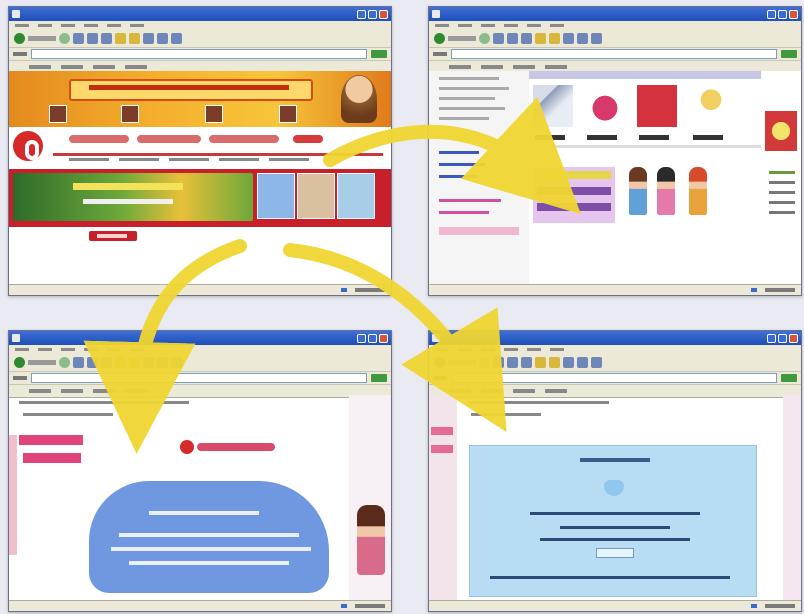  I want to click on section-link, so click(506, 414).